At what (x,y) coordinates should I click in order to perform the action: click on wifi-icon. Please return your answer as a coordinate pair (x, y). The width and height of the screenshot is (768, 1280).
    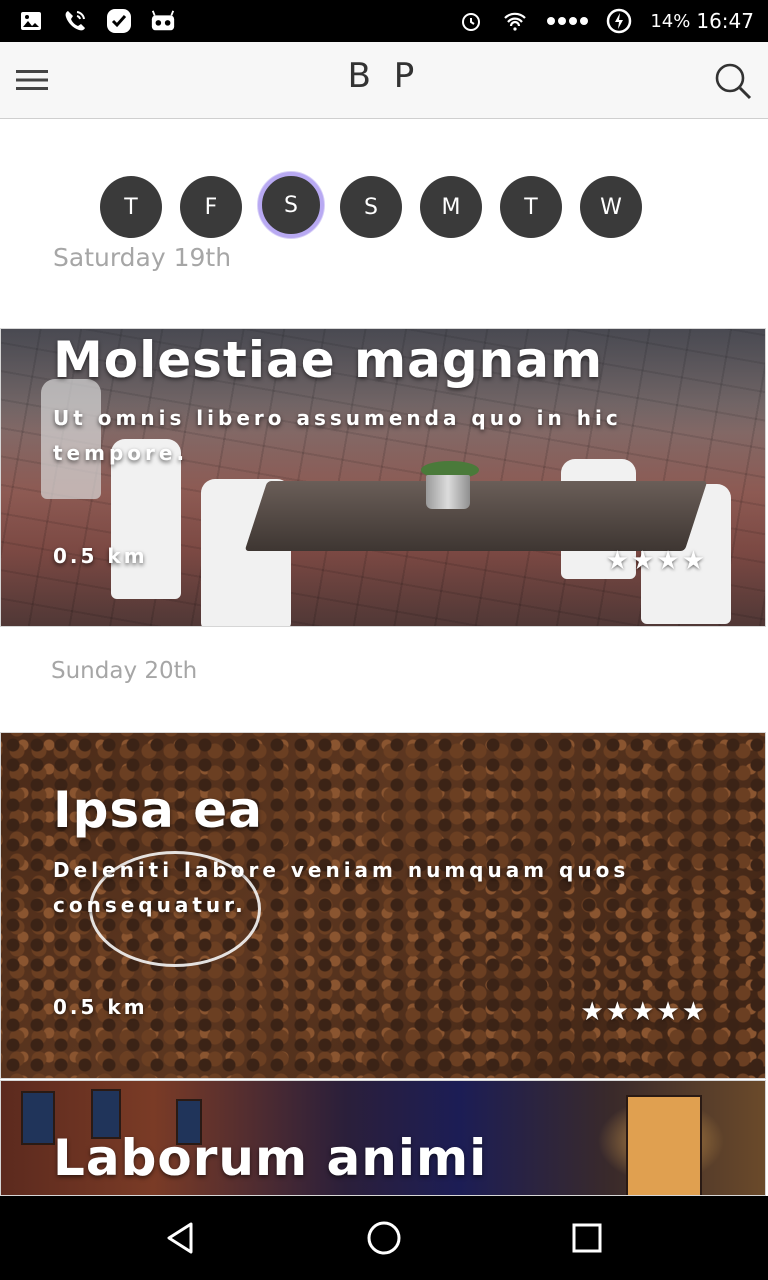
    Looking at the image, I should click on (515, 21).